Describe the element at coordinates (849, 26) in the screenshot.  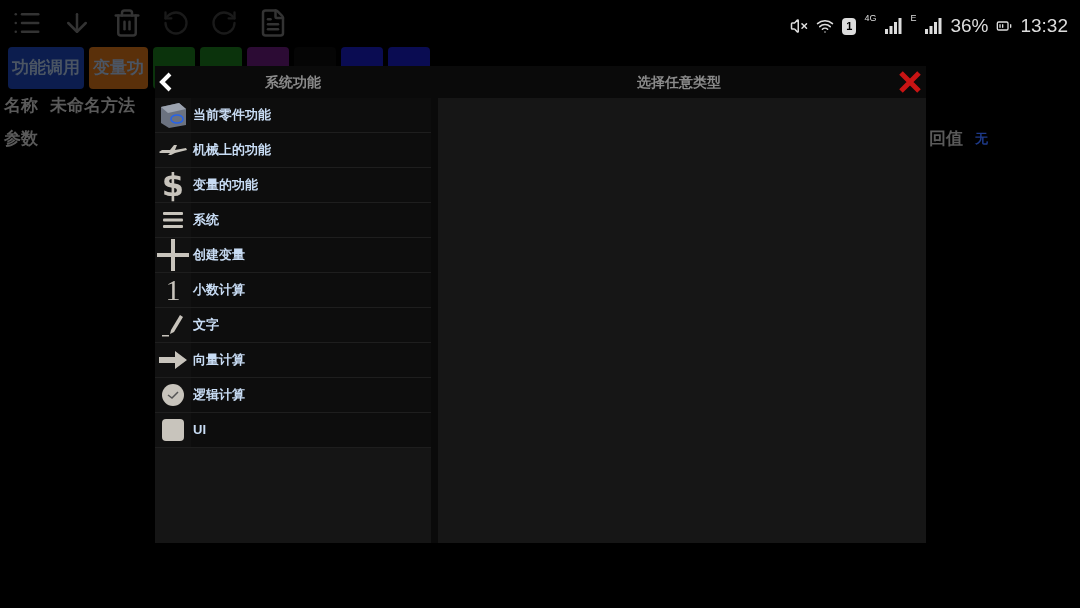
I see `sim-slot: 1` at that location.